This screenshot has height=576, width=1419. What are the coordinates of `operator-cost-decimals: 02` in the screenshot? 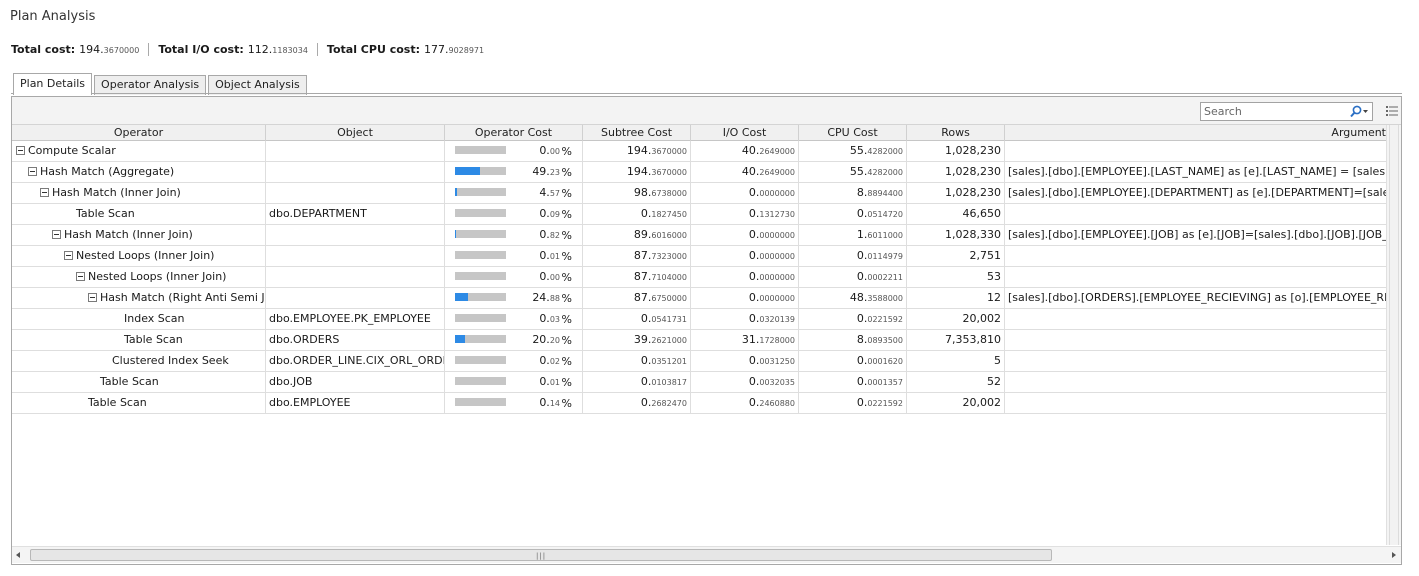 It's located at (554, 361).